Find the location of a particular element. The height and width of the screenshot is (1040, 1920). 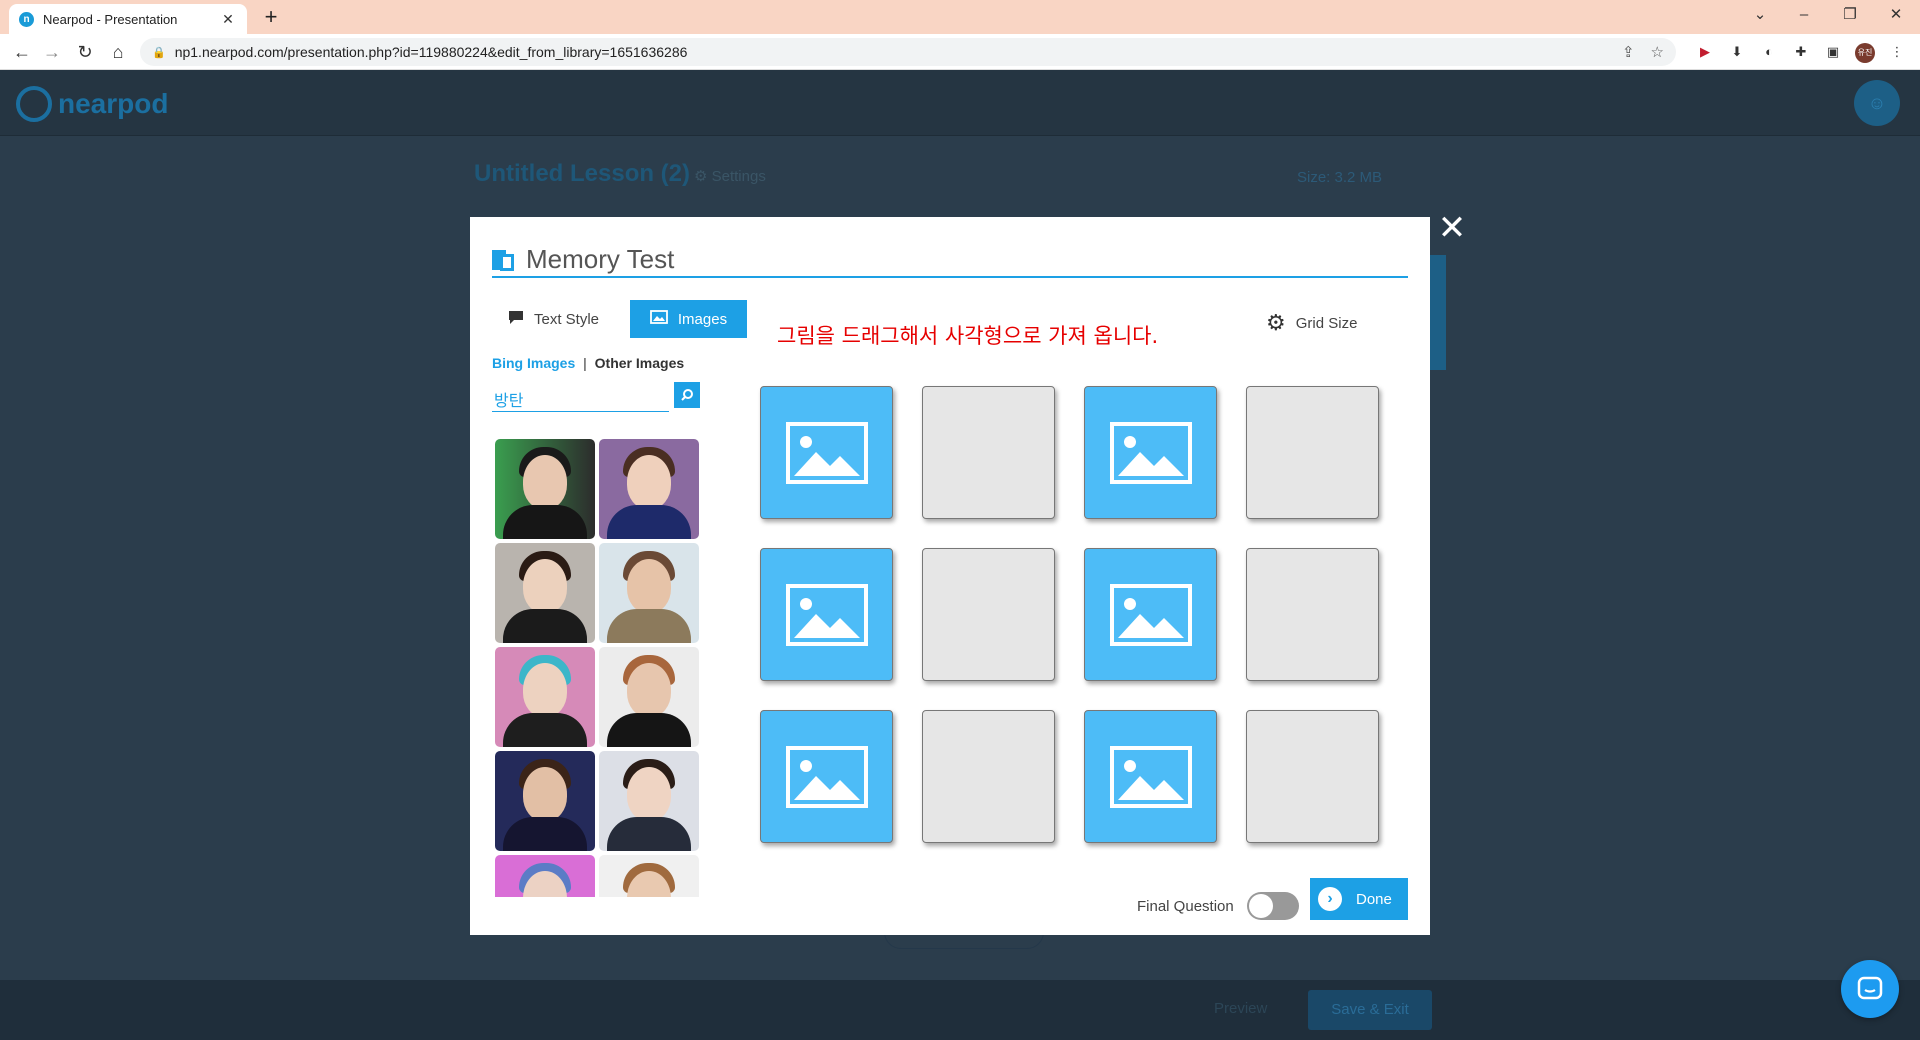

settings-label: Settings is located at coordinates (738, 176).